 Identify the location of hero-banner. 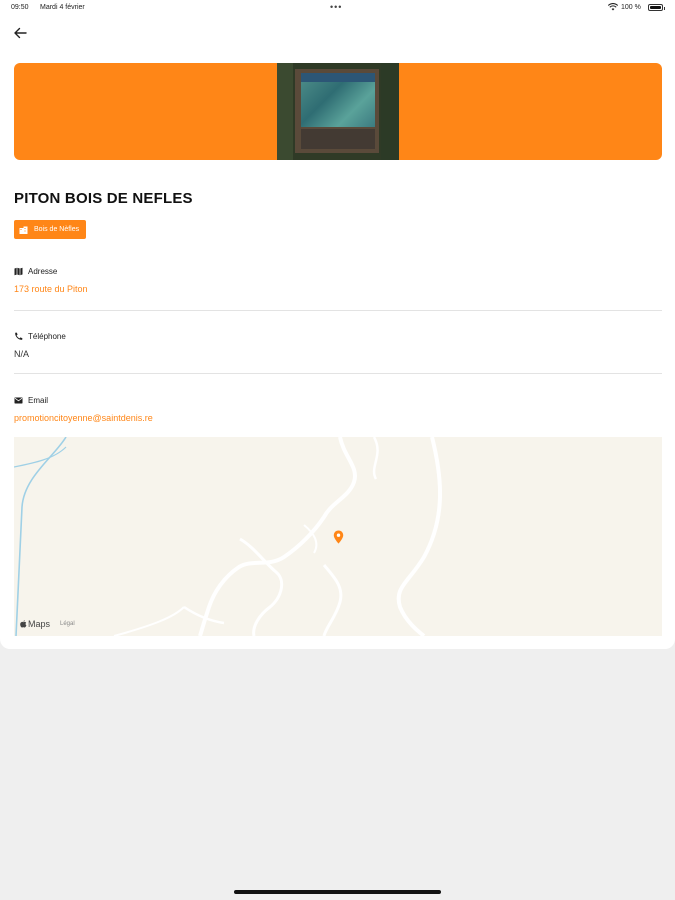
(338, 111).